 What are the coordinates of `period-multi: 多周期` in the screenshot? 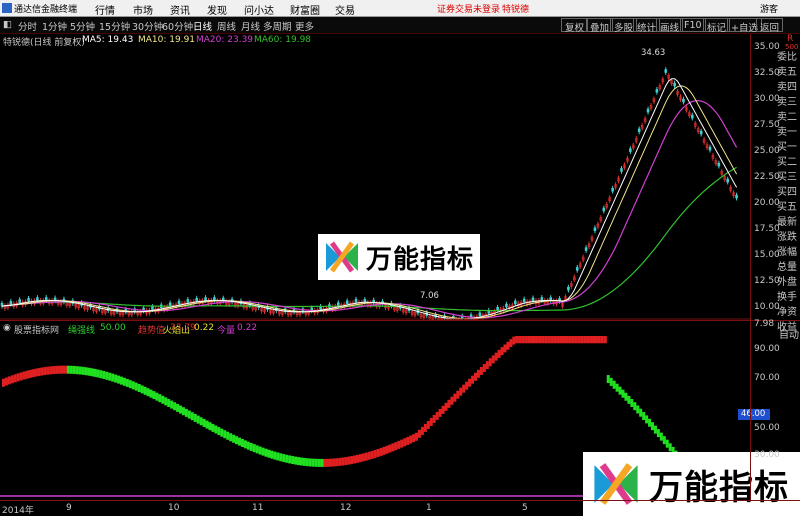 It's located at (277, 26).